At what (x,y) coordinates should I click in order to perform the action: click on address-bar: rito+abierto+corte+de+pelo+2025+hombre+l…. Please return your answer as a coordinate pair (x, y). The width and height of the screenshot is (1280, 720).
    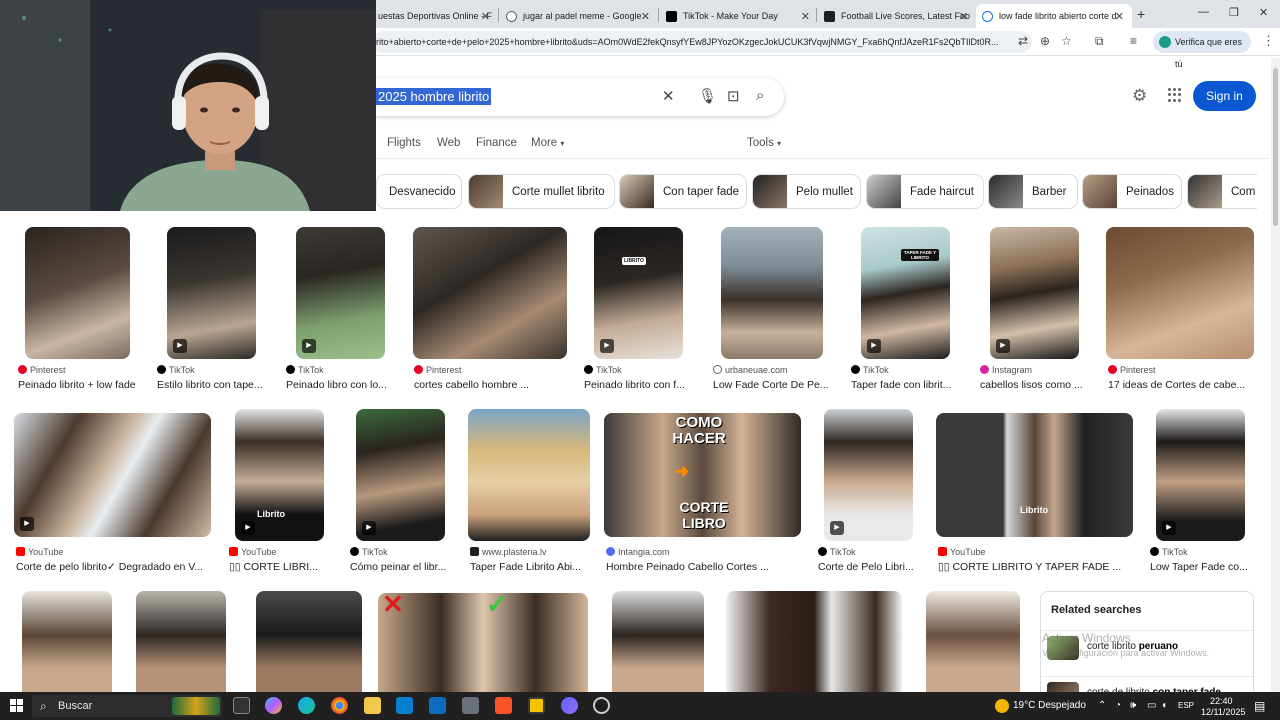
    Looking at the image, I should click on (702, 42).